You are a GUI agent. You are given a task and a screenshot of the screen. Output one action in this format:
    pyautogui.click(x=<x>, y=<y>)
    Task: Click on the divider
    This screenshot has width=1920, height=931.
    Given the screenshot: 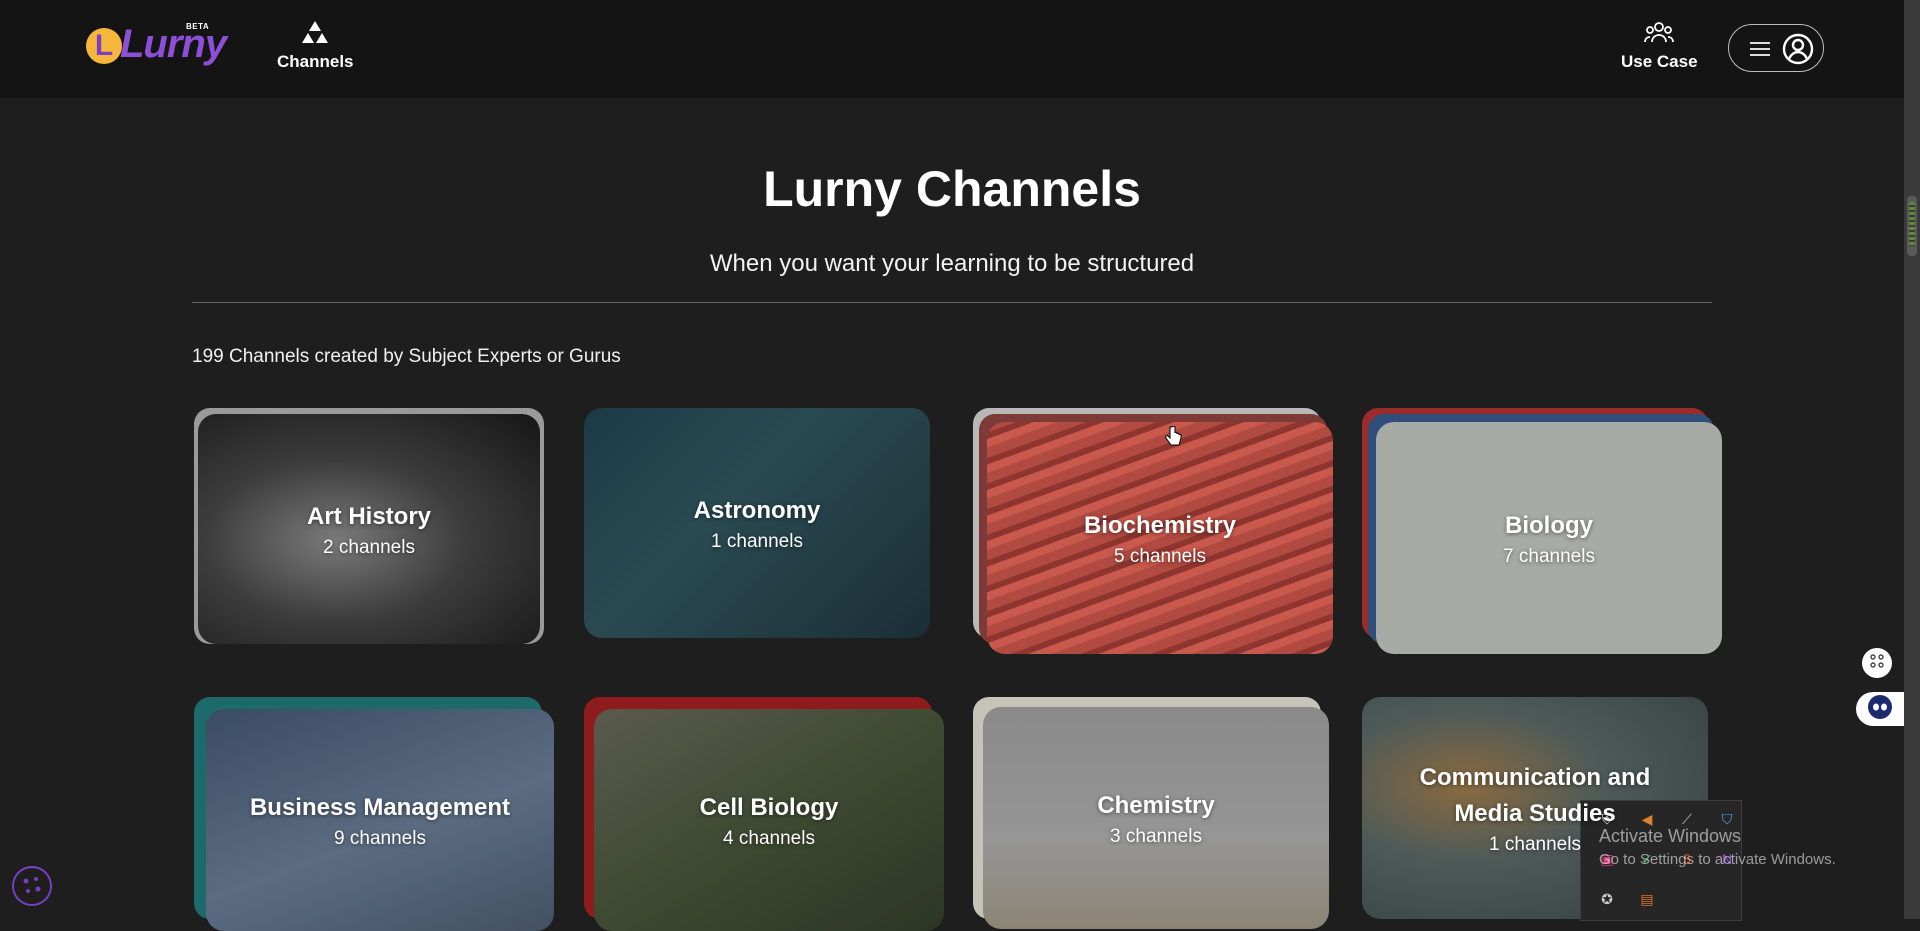 What is the action you would take?
    pyautogui.click(x=952, y=302)
    